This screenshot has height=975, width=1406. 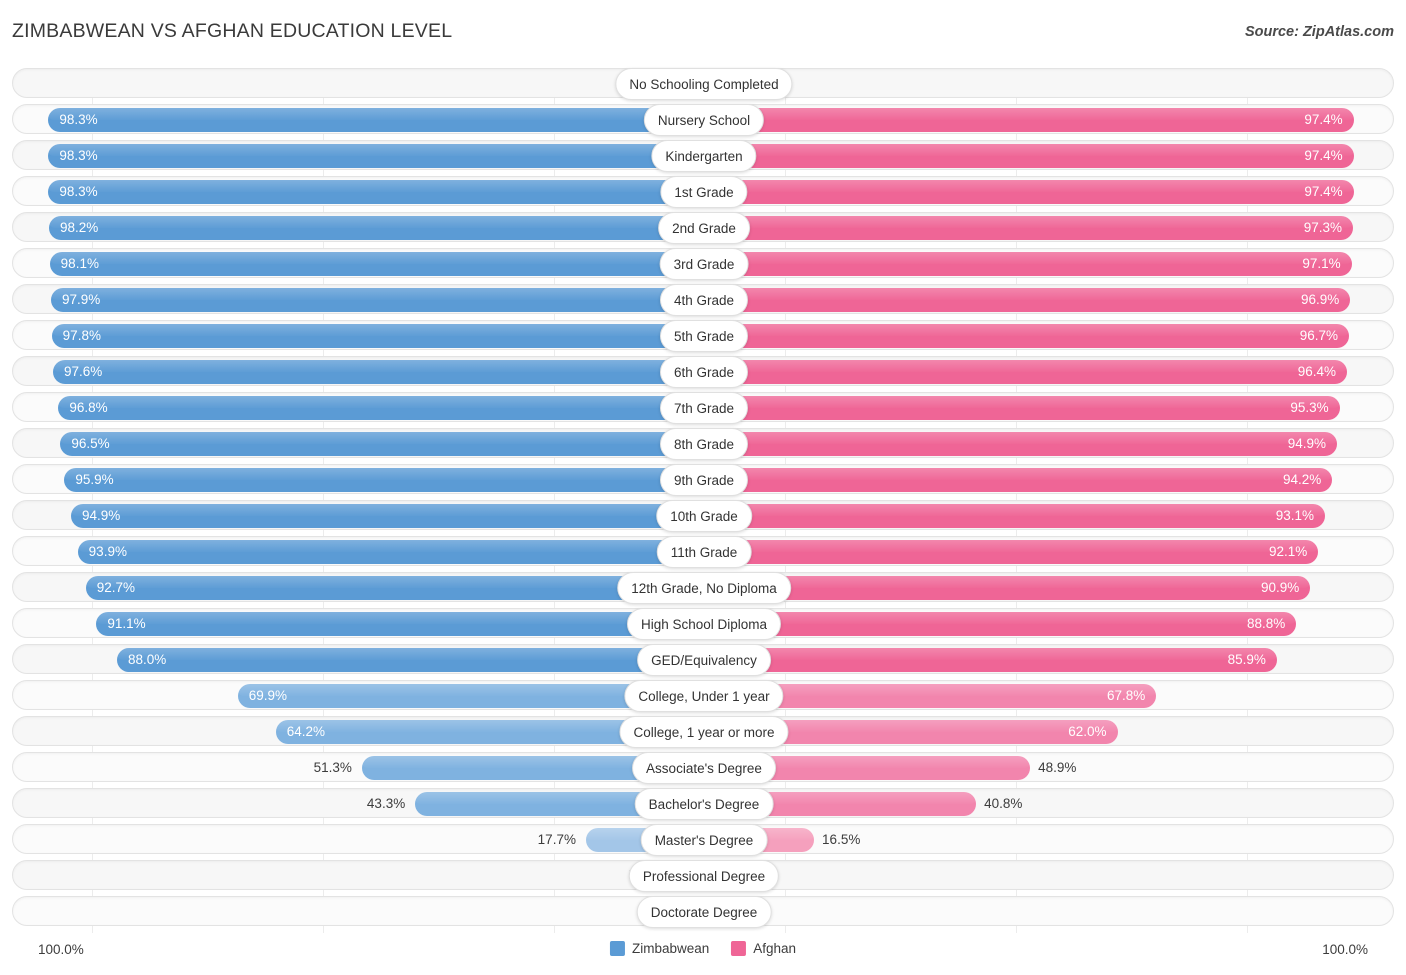 I want to click on value-label-zimbabwean: 93.9%, so click(x=107, y=551).